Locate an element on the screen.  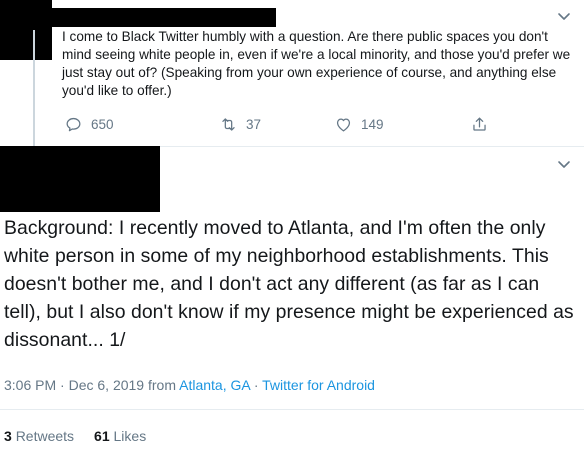
share-icon is located at coordinates (479, 124).